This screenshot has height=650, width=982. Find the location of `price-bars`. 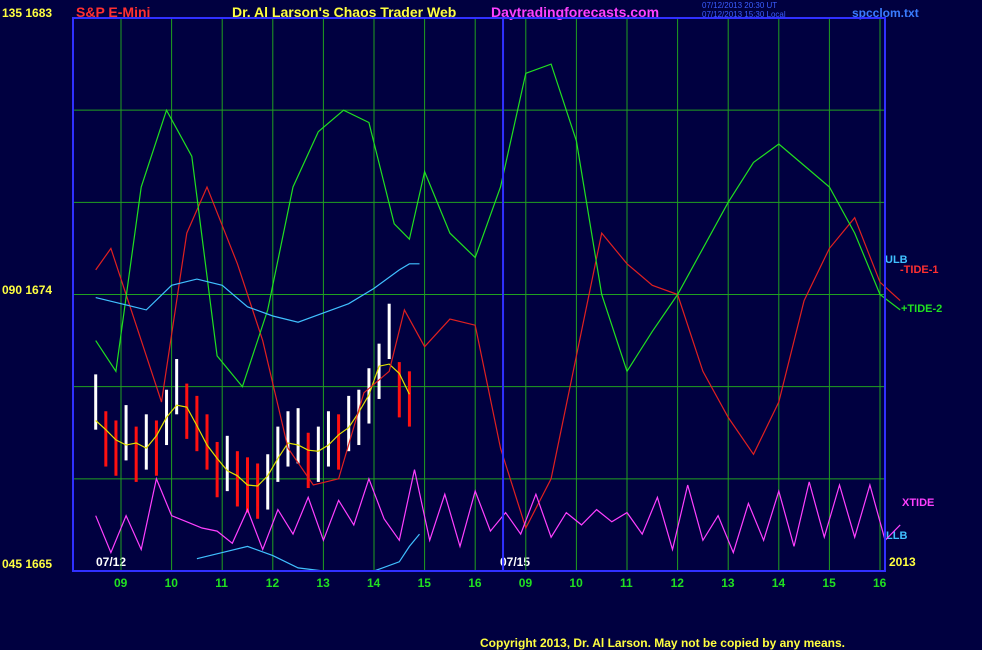

price-bars is located at coordinates (252, 411).